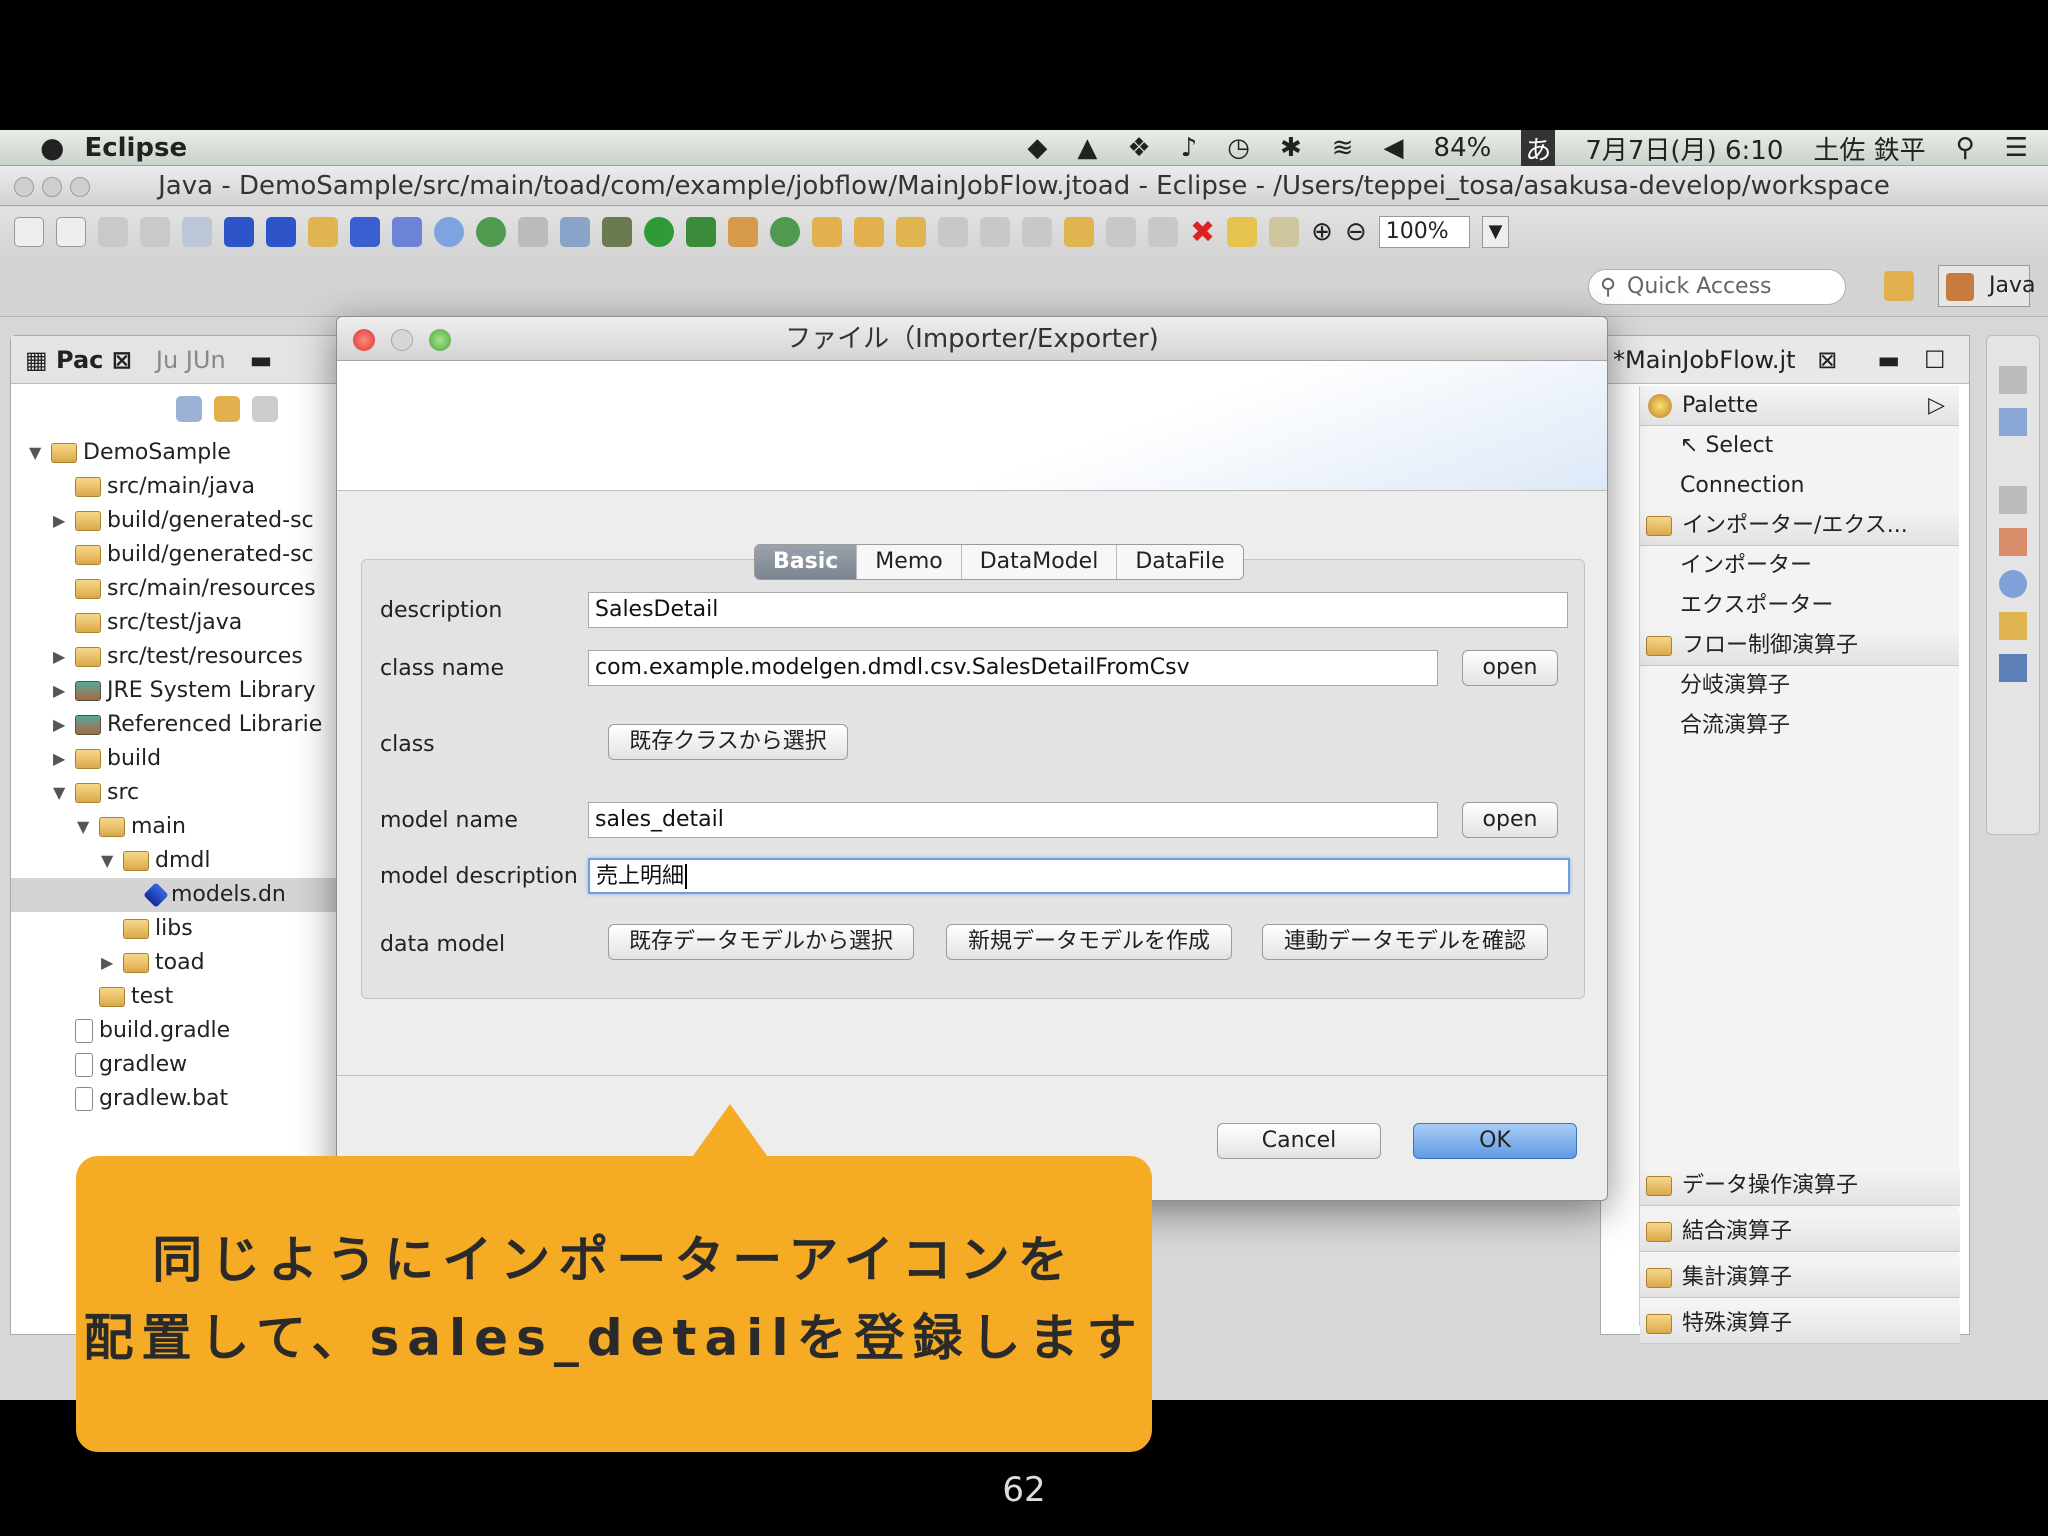 The width and height of the screenshot is (2048, 1536). What do you see at coordinates (135, 148) in the screenshot?
I see `menubar-app-name: Eclipse` at bounding box center [135, 148].